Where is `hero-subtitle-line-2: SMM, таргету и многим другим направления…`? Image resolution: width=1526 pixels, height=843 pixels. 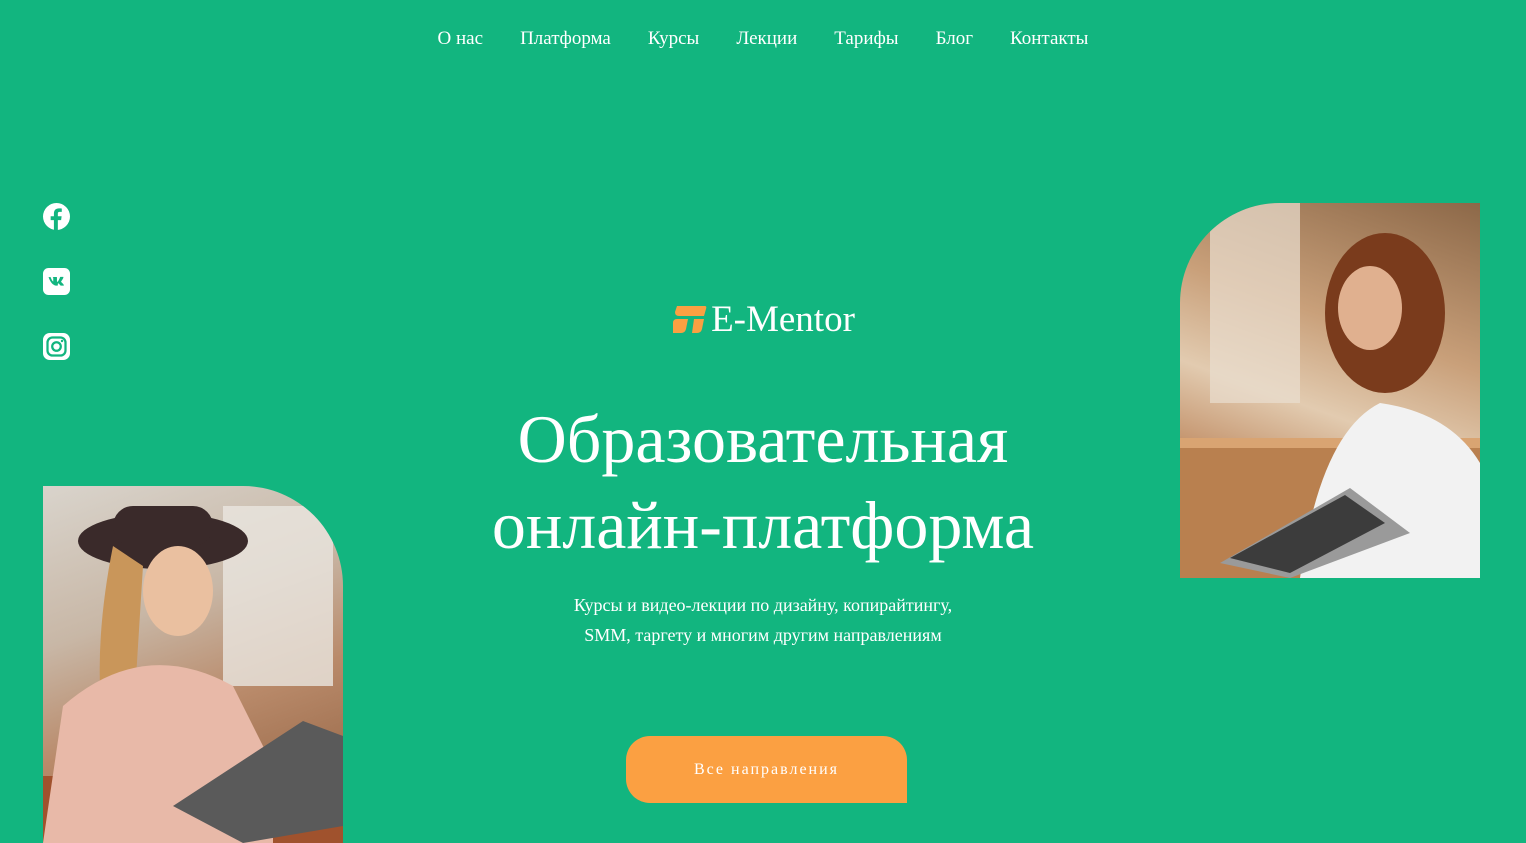
hero-subtitle-line-2: SMM, таргету и многим другим направления… is located at coordinates (763, 635).